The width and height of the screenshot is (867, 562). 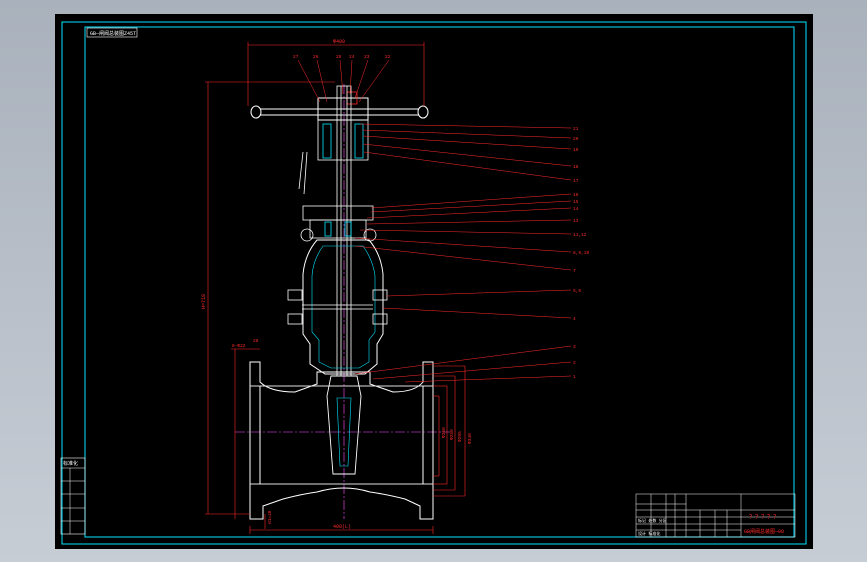 I want to click on callout-22: 22, so click(x=388, y=57).